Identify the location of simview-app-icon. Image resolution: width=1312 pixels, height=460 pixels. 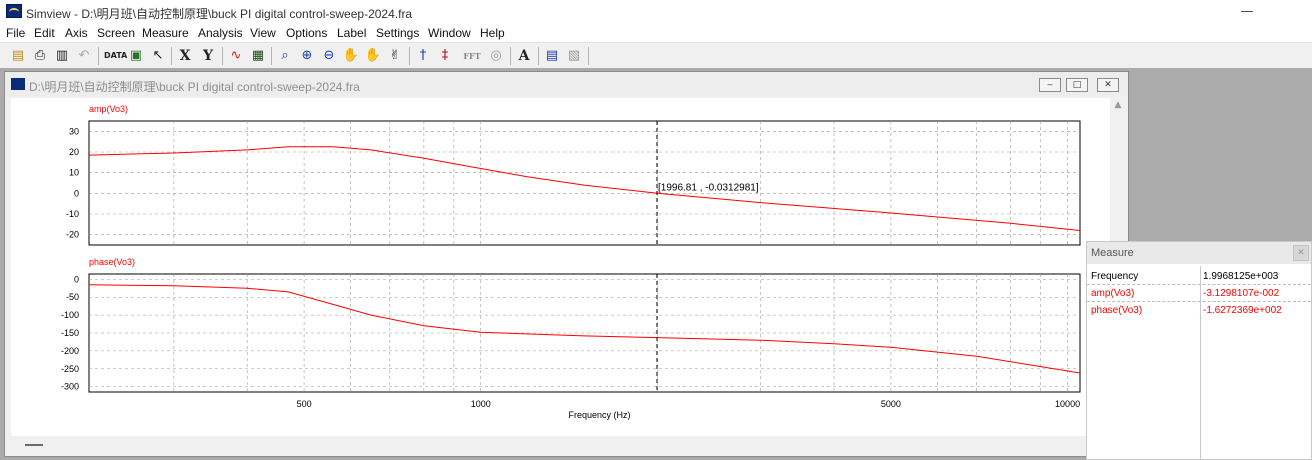
(14, 11).